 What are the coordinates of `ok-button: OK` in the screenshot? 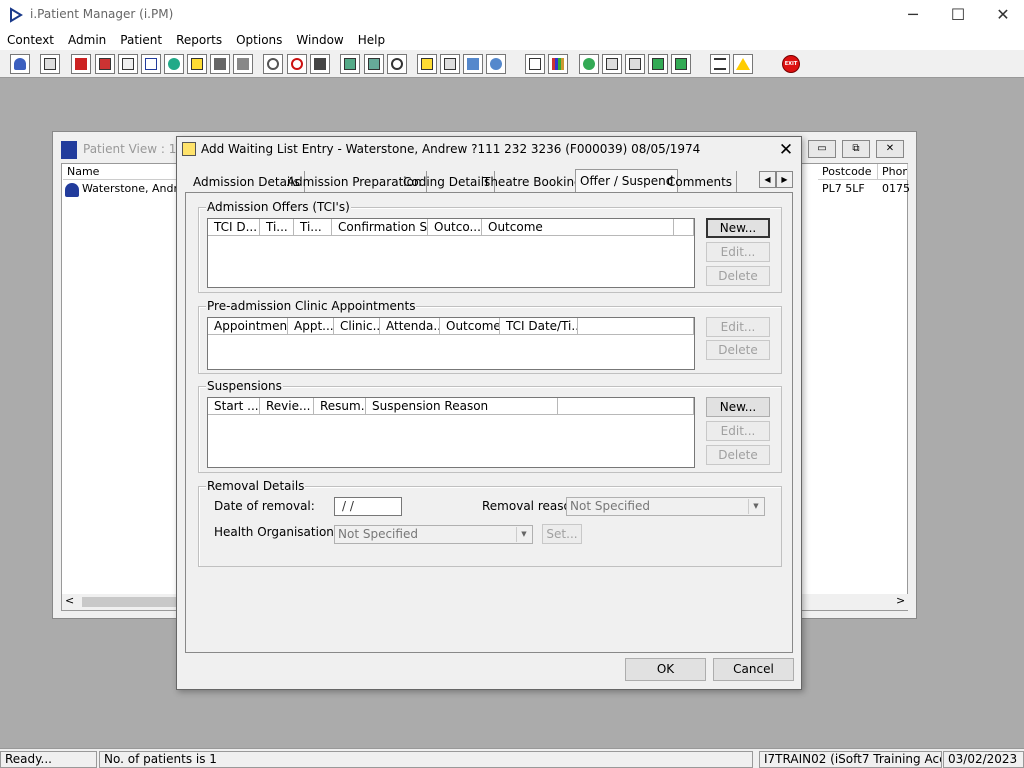 It's located at (665, 669).